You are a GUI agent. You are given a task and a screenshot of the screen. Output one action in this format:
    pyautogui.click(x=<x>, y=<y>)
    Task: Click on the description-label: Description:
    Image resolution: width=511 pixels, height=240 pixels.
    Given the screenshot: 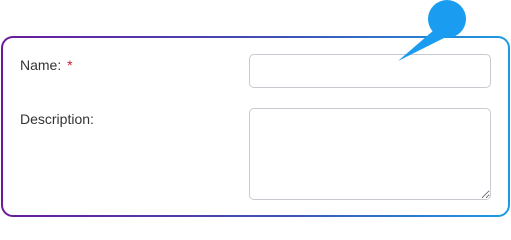 What is the action you would take?
    pyautogui.click(x=57, y=119)
    